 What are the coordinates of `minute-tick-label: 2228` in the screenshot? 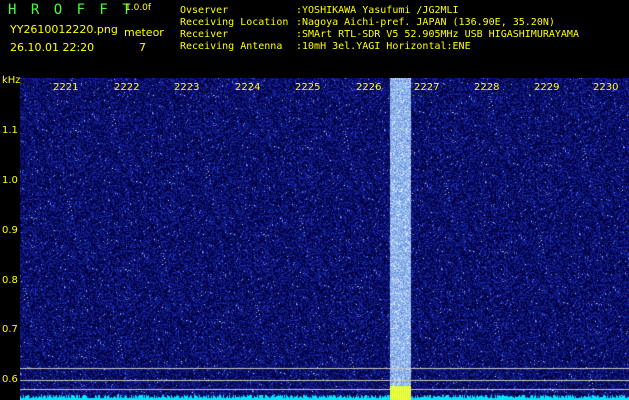 It's located at (487, 87).